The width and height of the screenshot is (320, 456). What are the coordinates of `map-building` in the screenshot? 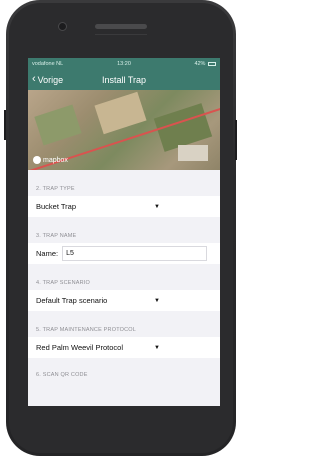 It's located at (193, 153).